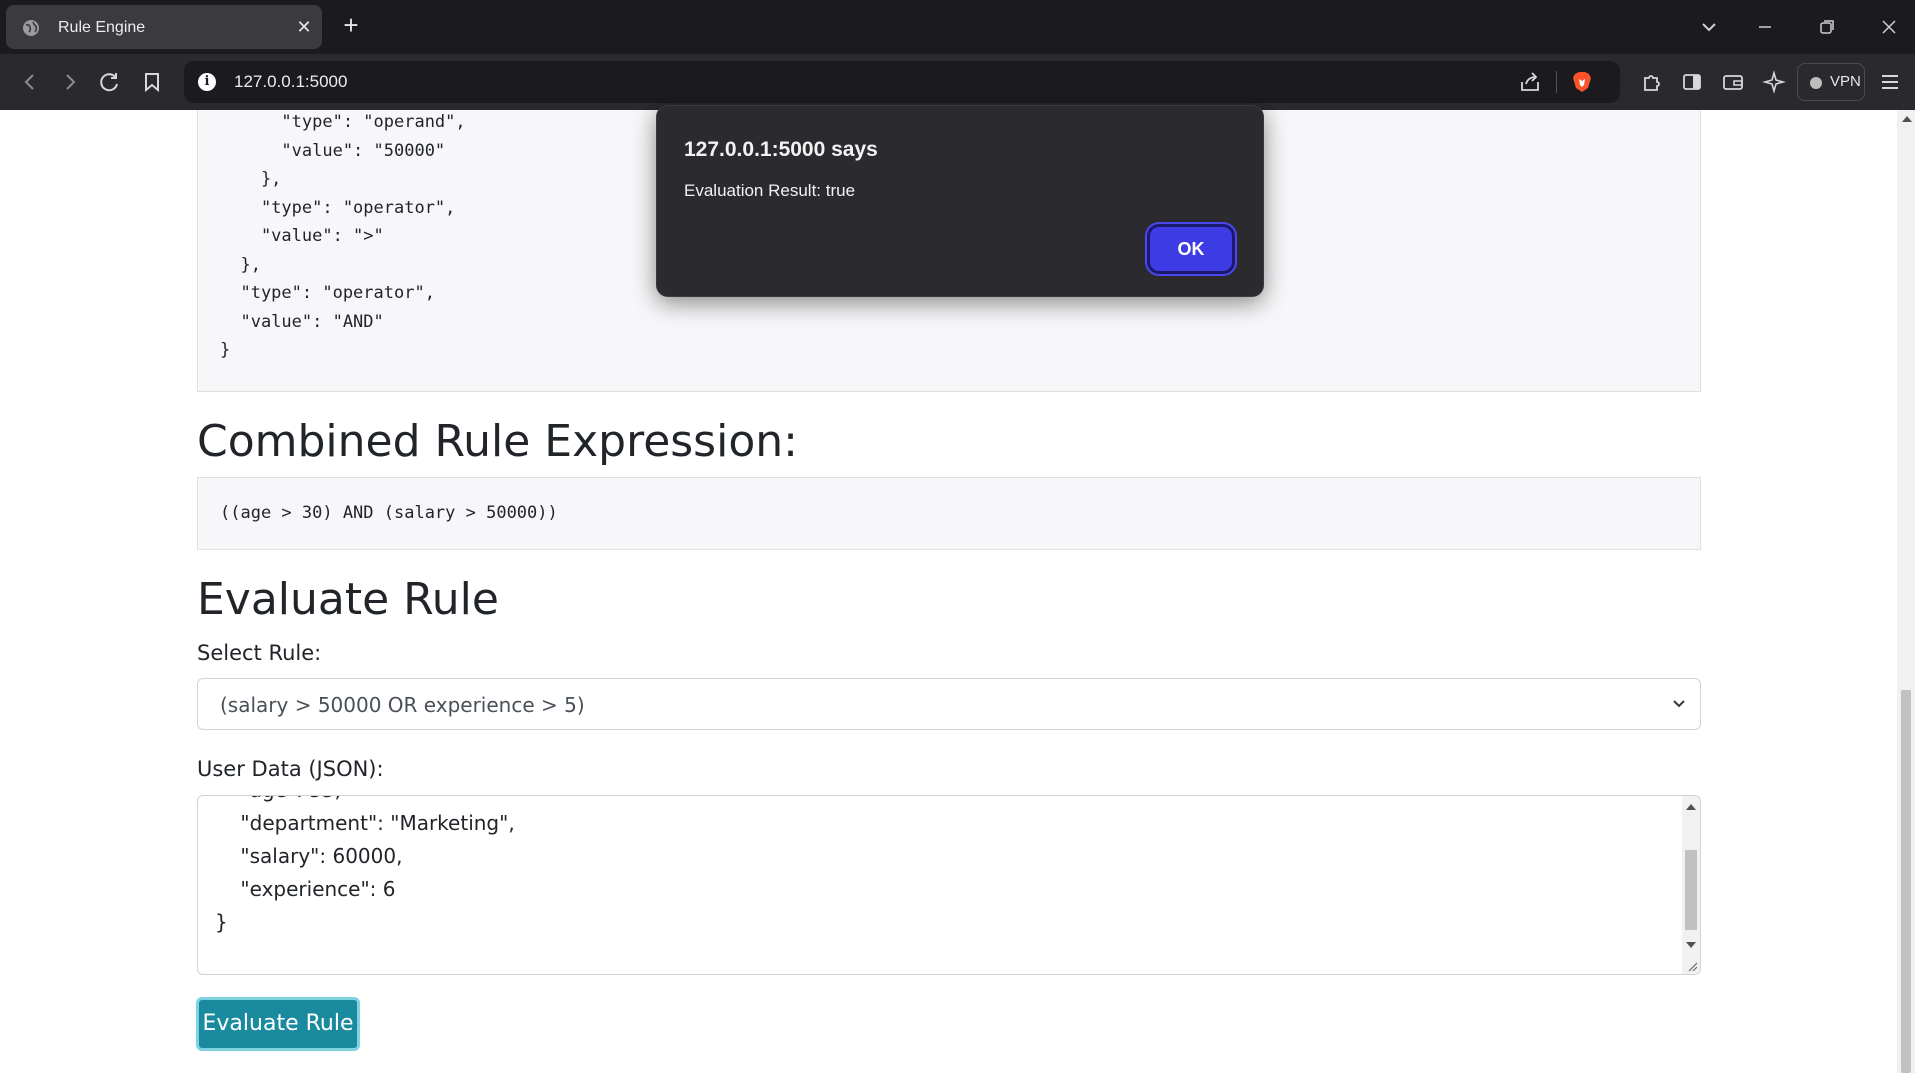  I want to click on json-line: "age": 35,, so click(365, 801).